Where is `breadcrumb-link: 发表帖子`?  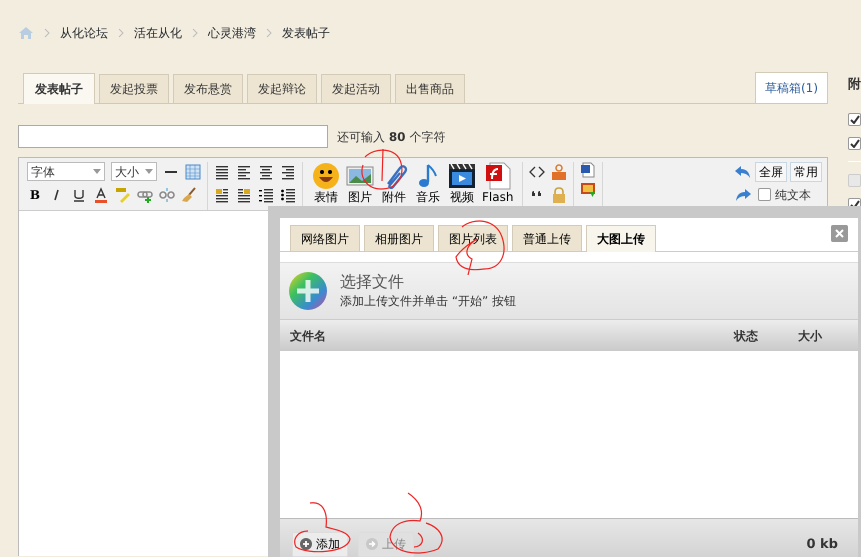
breadcrumb-link: 发表帖子 is located at coordinates (306, 33).